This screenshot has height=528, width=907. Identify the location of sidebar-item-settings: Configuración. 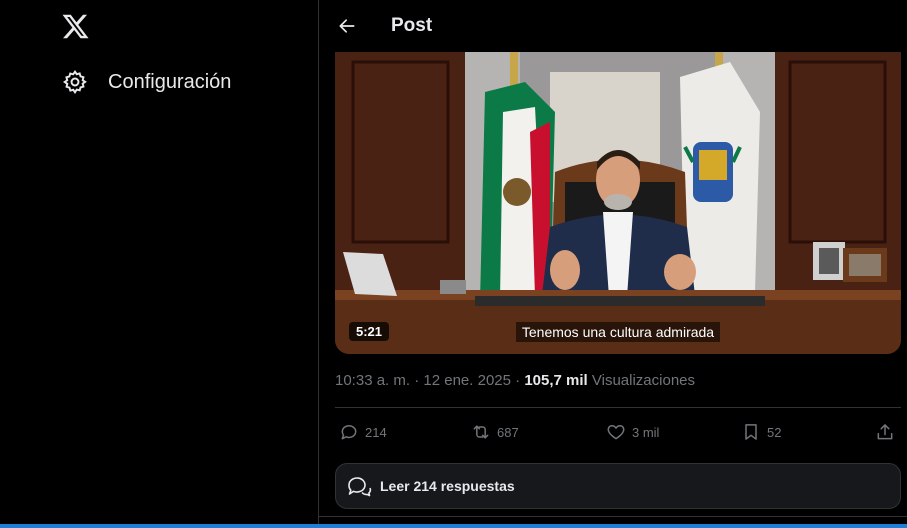
(146, 82).